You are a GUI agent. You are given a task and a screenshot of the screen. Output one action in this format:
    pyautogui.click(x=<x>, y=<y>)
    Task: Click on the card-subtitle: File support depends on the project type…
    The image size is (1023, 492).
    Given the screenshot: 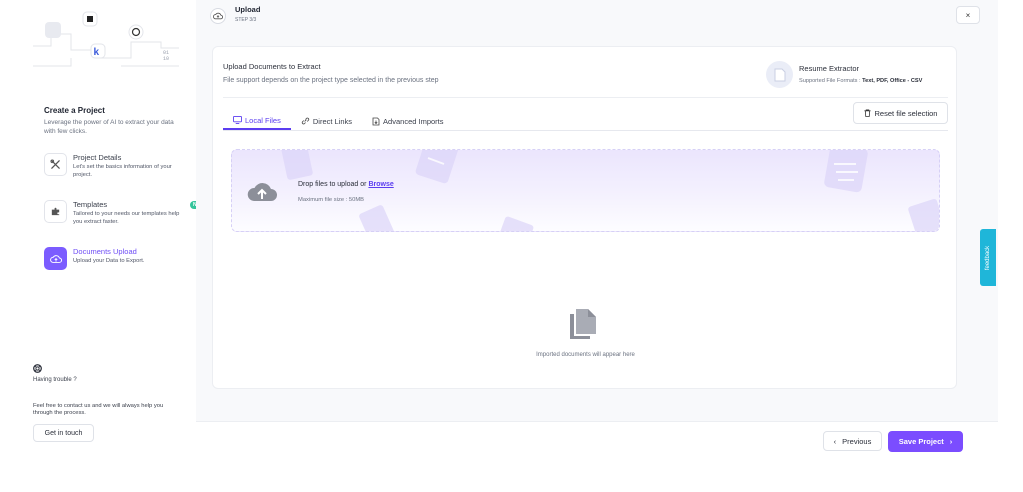 What is the action you would take?
    pyautogui.click(x=331, y=80)
    